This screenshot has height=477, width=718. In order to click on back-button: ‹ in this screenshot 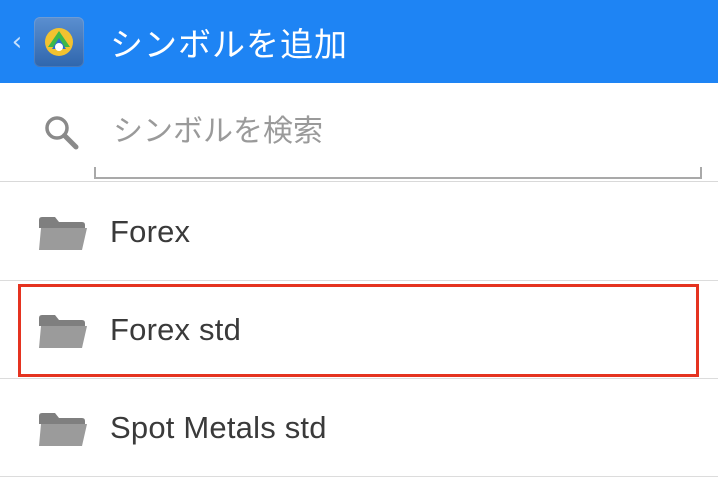, I will do `click(15, 41)`.